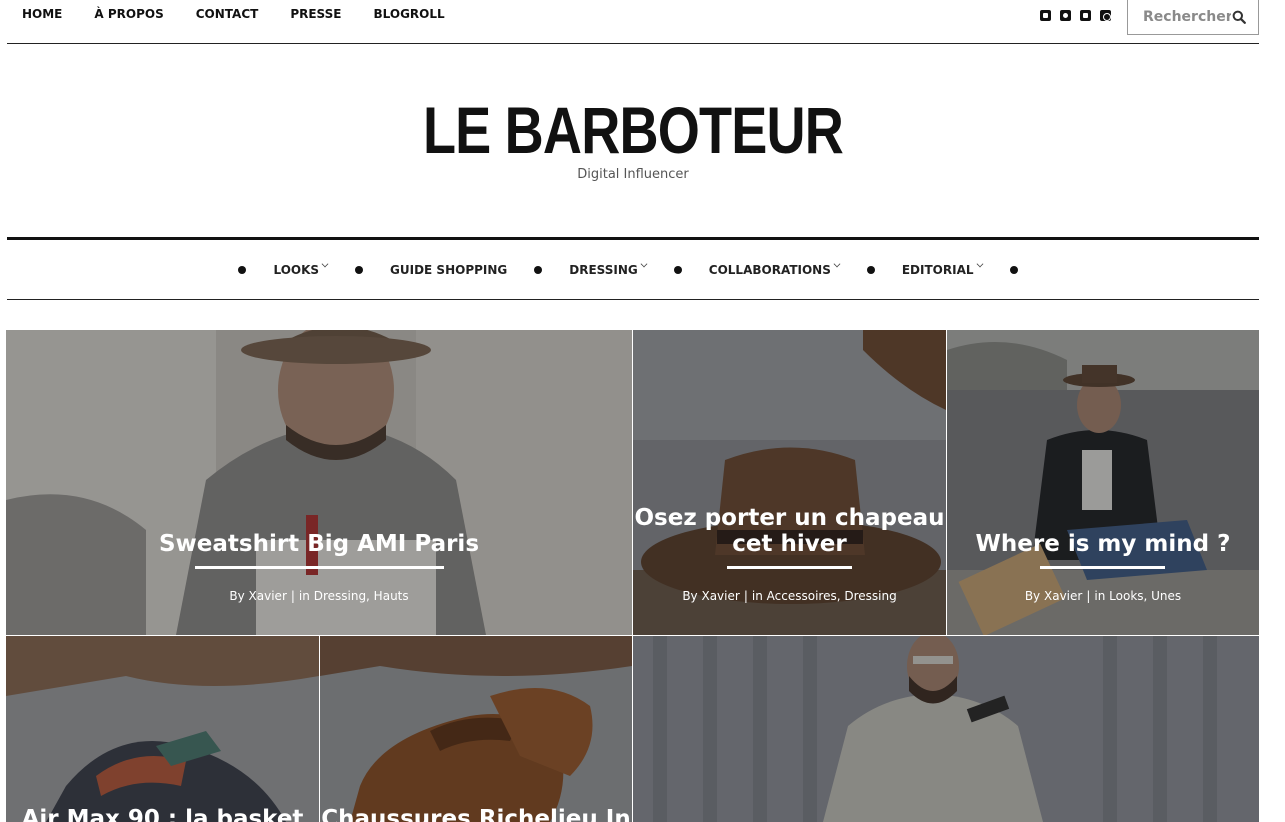 The height and width of the screenshot is (822, 1285). I want to click on instagram-icon, so click(1105, 15).